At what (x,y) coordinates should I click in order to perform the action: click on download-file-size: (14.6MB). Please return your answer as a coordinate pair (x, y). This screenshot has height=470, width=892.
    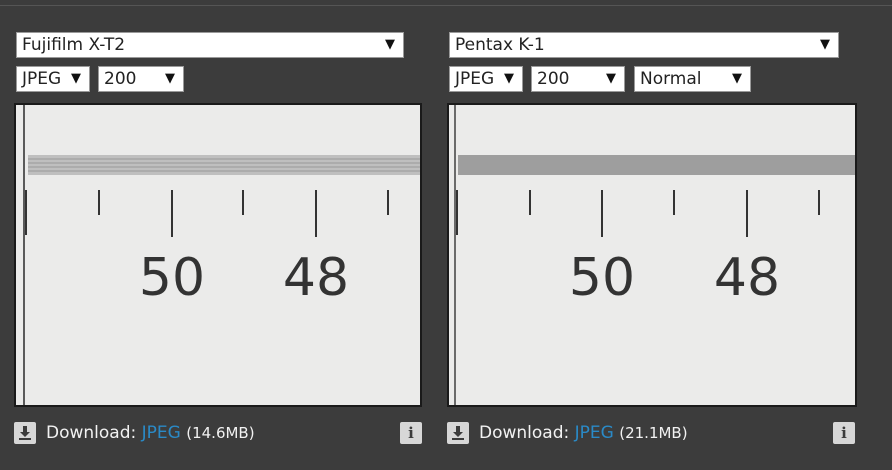
    Looking at the image, I should click on (220, 433).